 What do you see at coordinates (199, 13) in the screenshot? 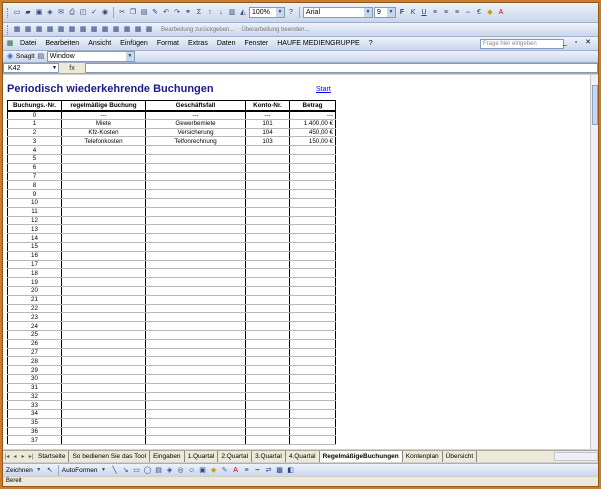
I see `autosum-icon: Σ` at bounding box center [199, 13].